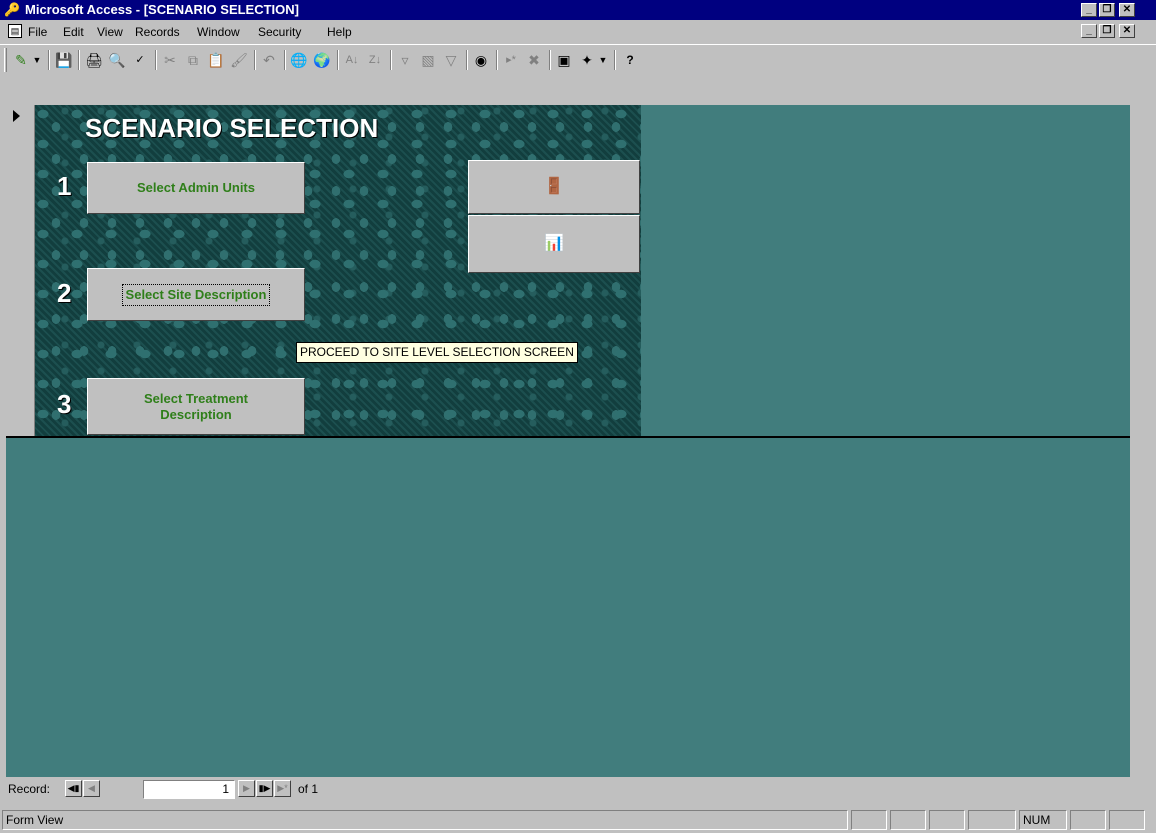 This screenshot has height=833, width=1156. I want to click on select-admin-units-label: Select Admin Units, so click(196, 187).